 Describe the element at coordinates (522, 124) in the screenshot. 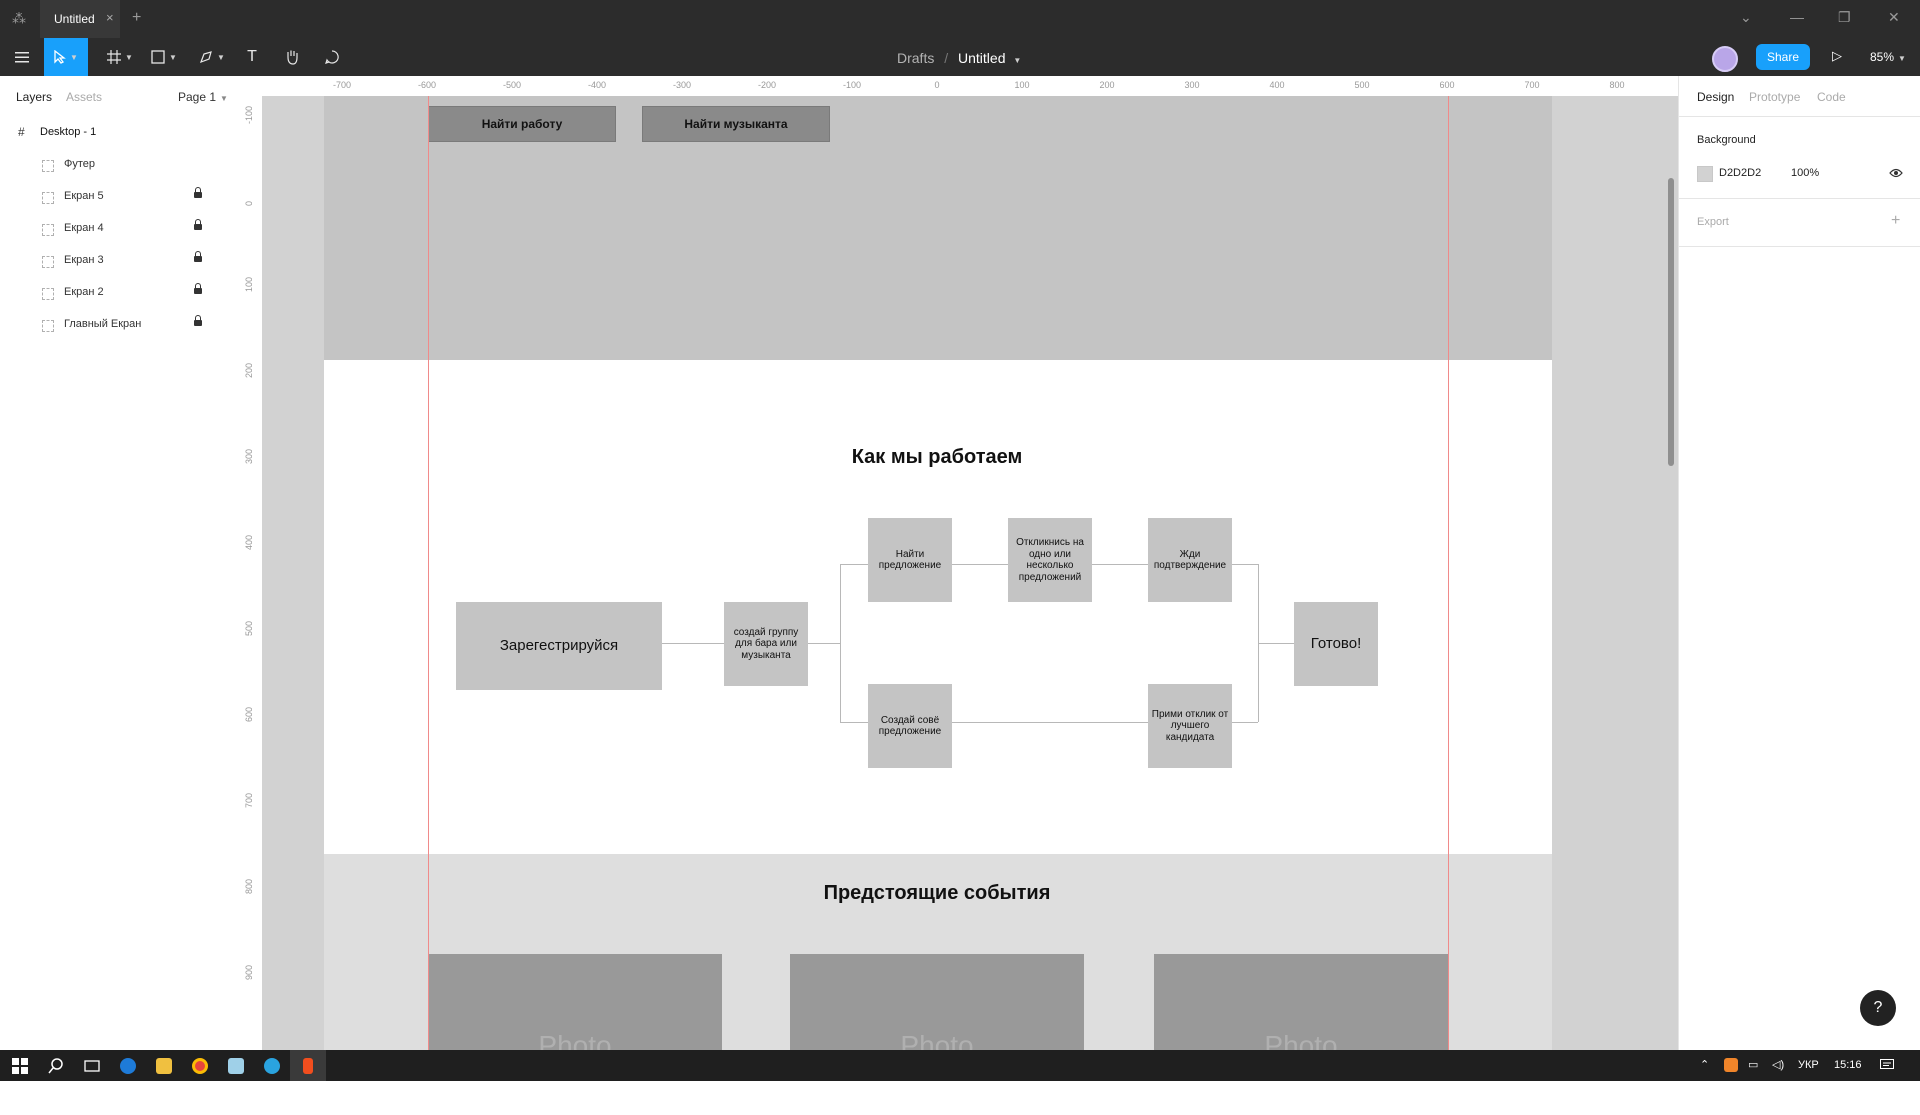

I see `find-job-button: Найти работу` at that location.